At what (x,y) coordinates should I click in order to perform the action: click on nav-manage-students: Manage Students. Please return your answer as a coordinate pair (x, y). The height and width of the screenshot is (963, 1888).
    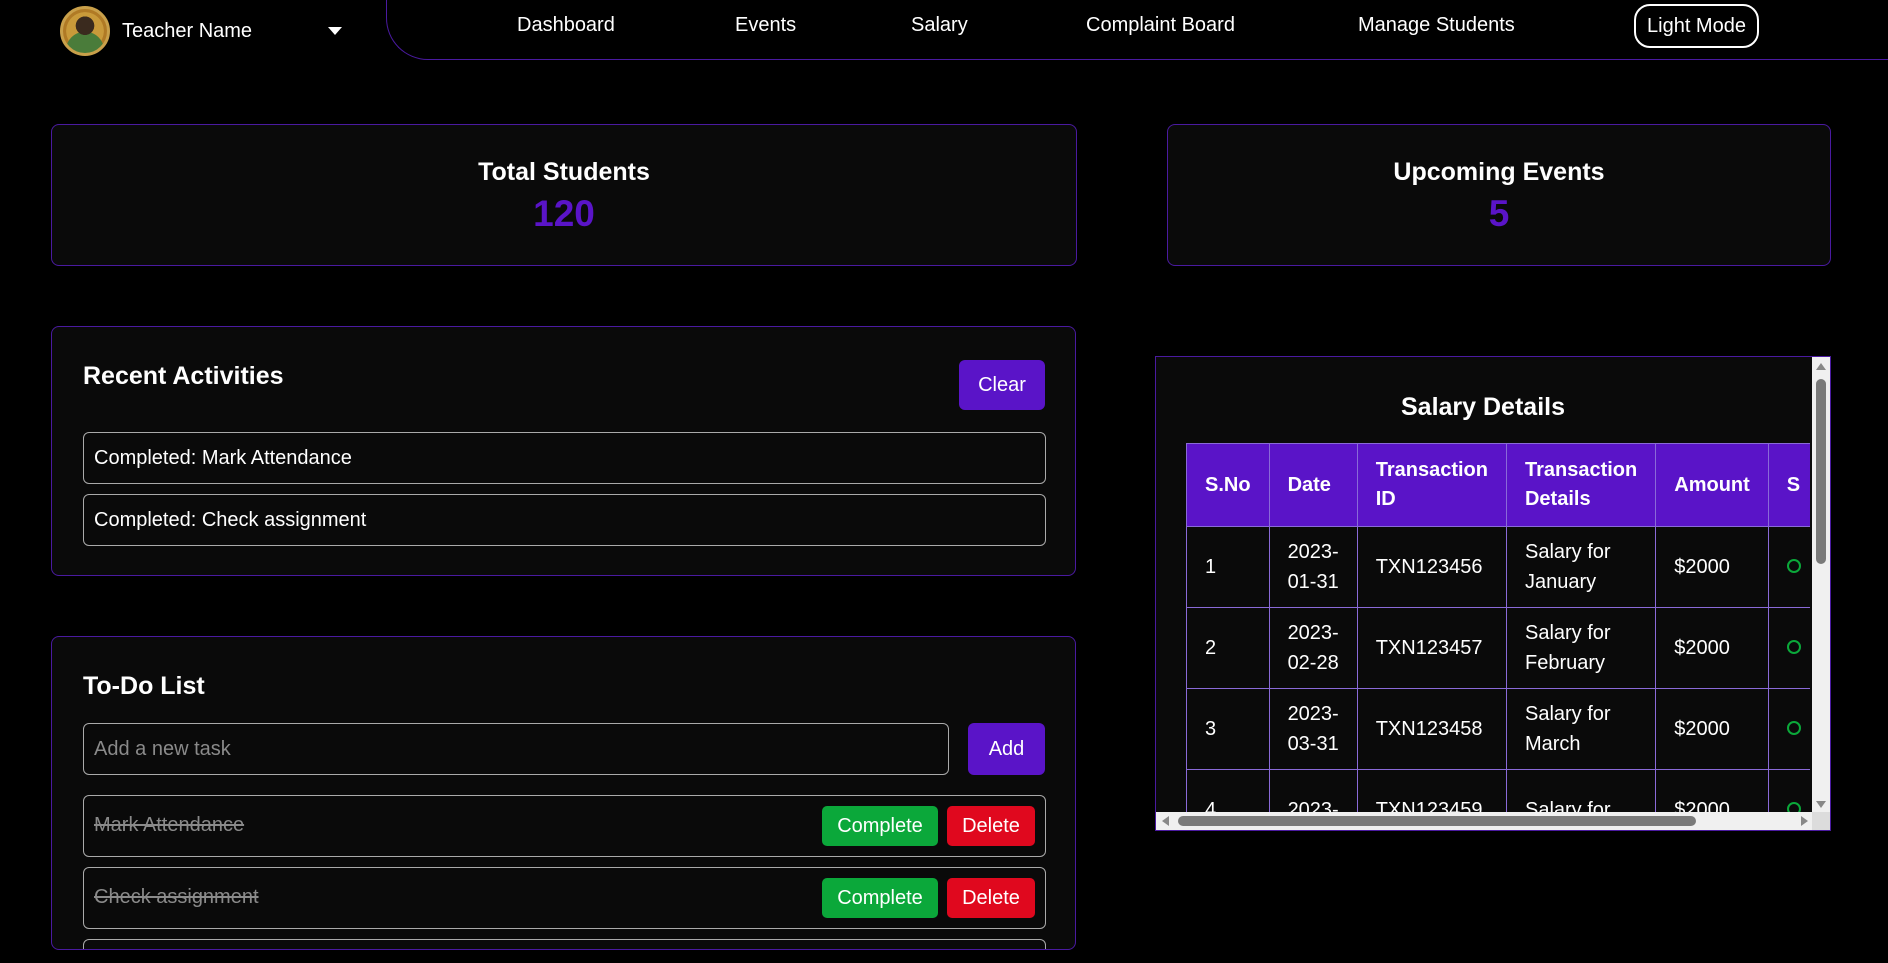
    Looking at the image, I should click on (1436, 25).